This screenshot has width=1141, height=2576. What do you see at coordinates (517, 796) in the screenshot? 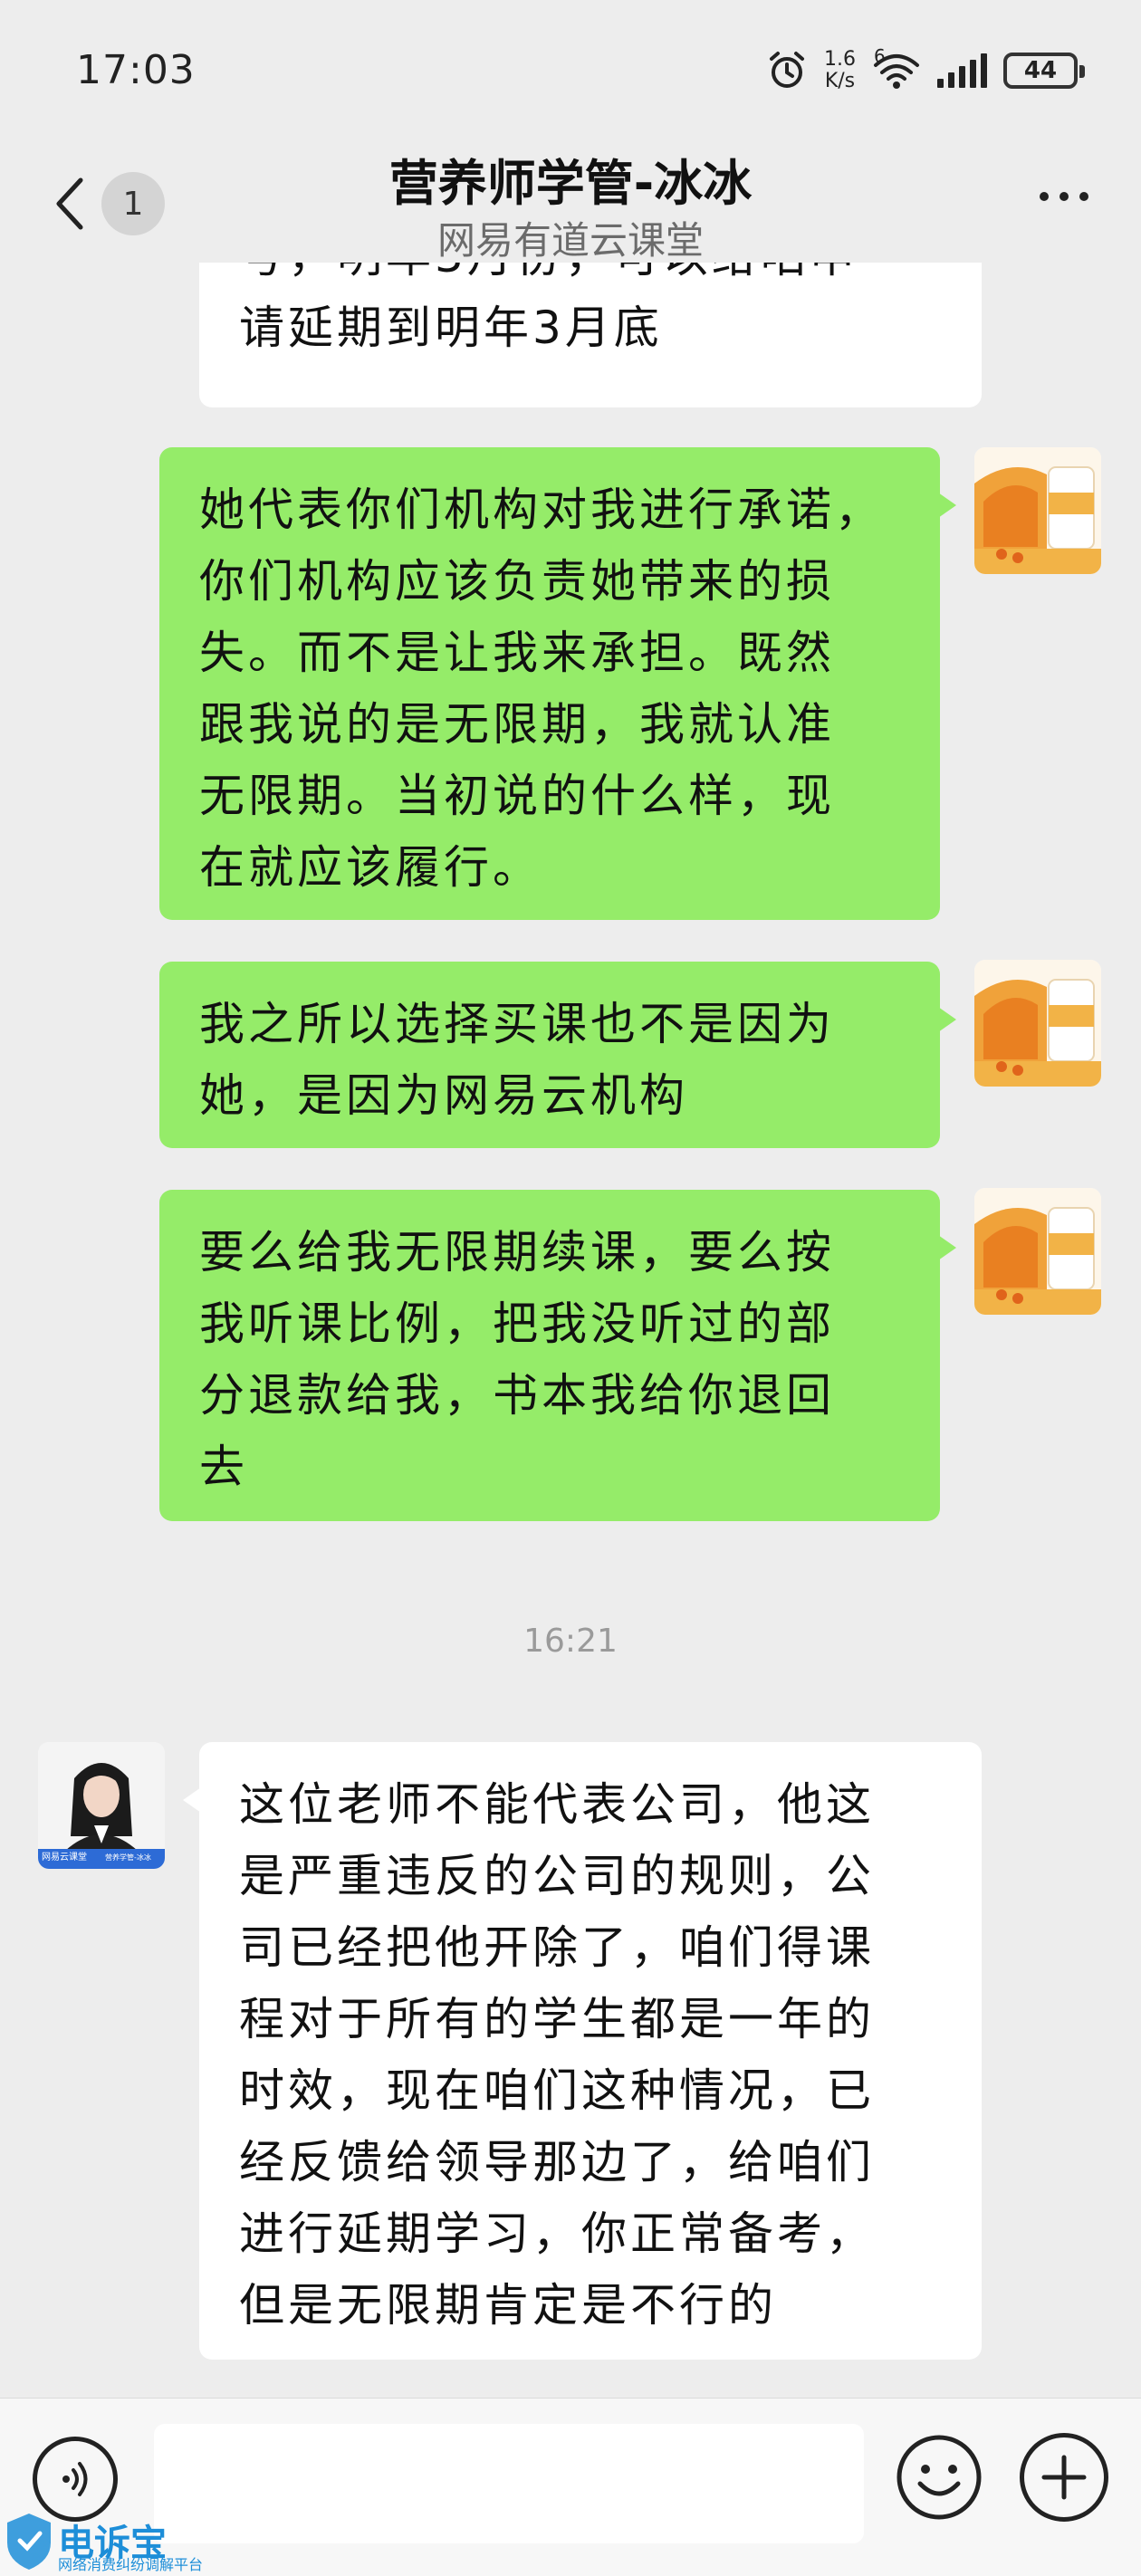
I see `message-line: 无限期。当初说的什么样，现` at bounding box center [517, 796].